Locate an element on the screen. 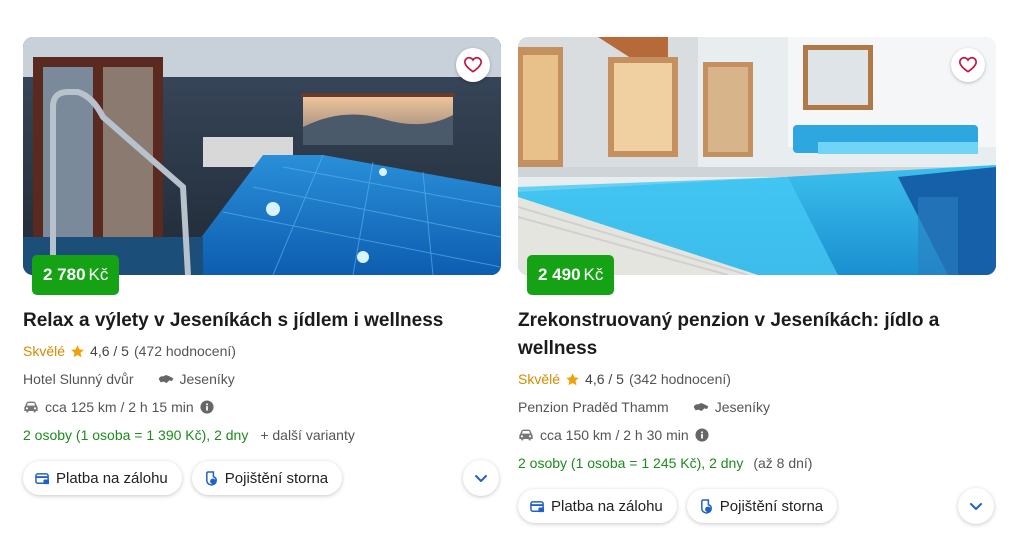 The width and height of the screenshot is (1024, 534). more-variants-link: + další varianty is located at coordinates (307, 435).